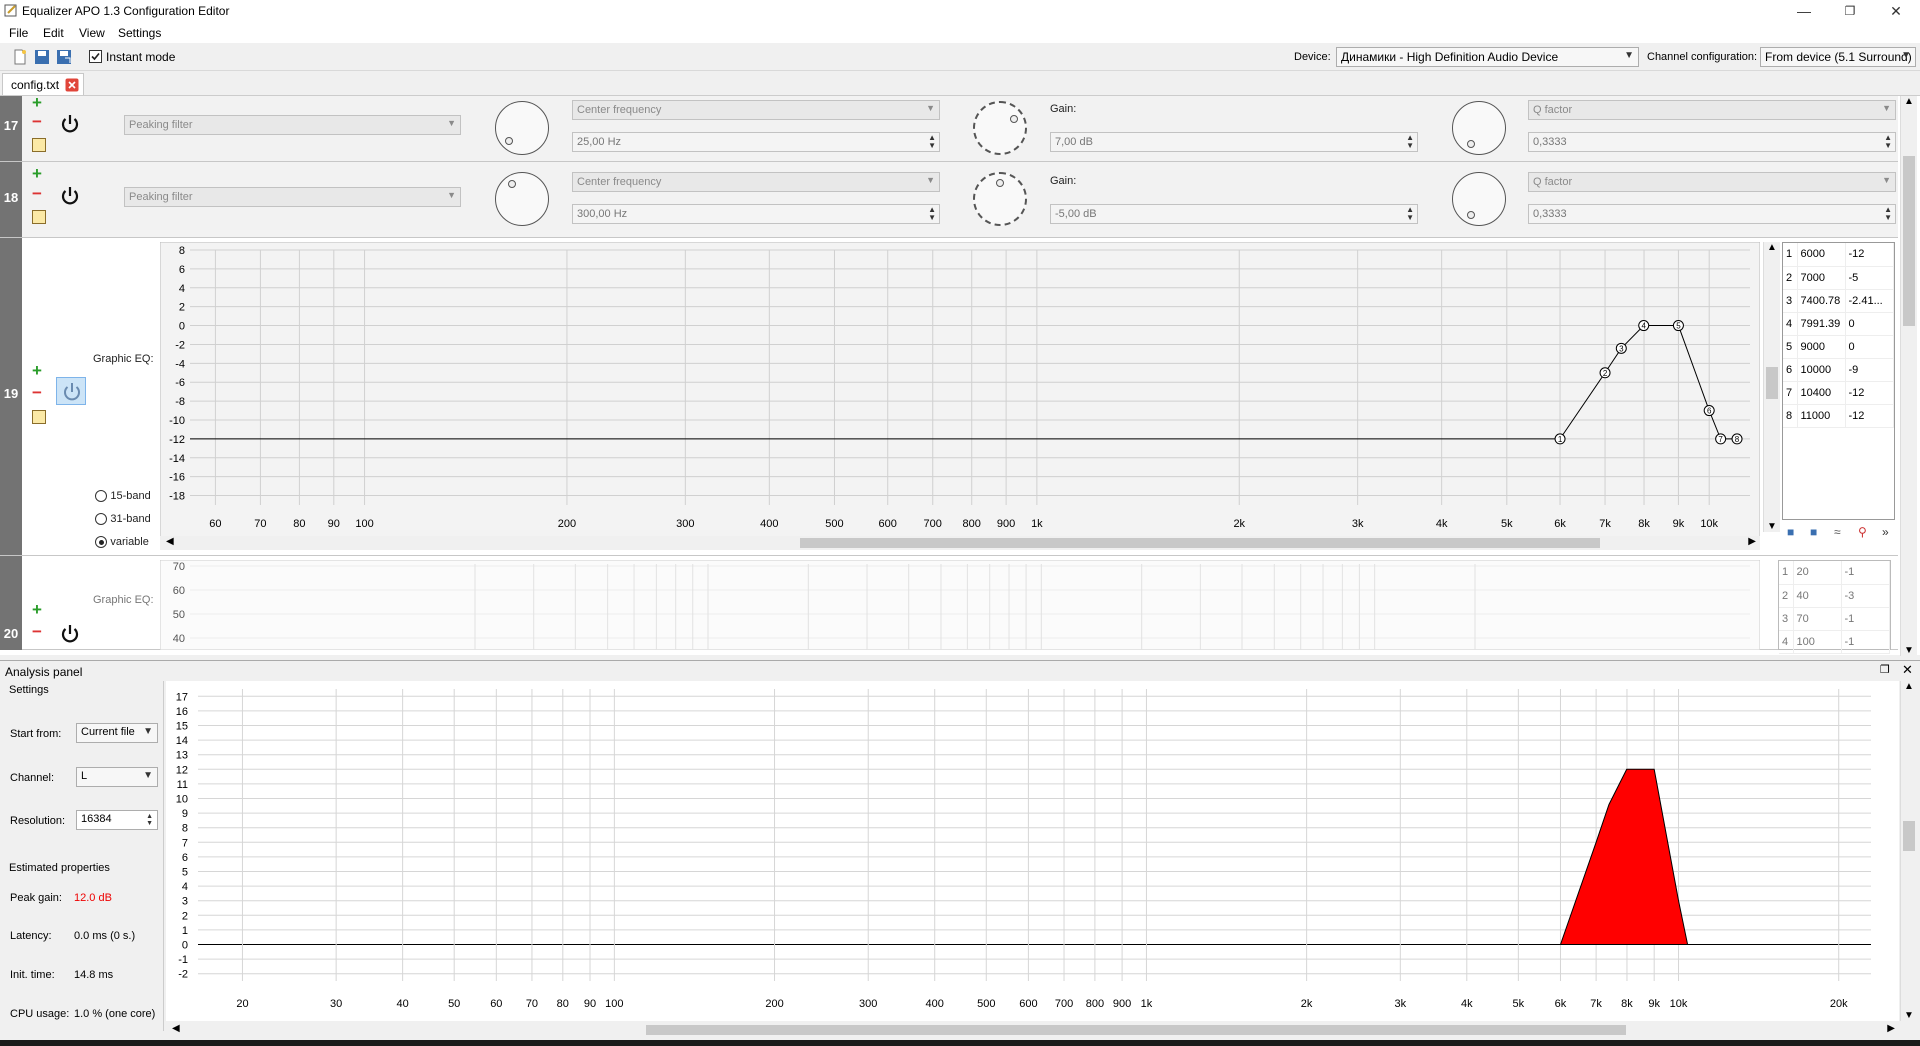  What do you see at coordinates (64, 57) in the screenshot?
I see `save-as-icon` at bounding box center [64, 57].